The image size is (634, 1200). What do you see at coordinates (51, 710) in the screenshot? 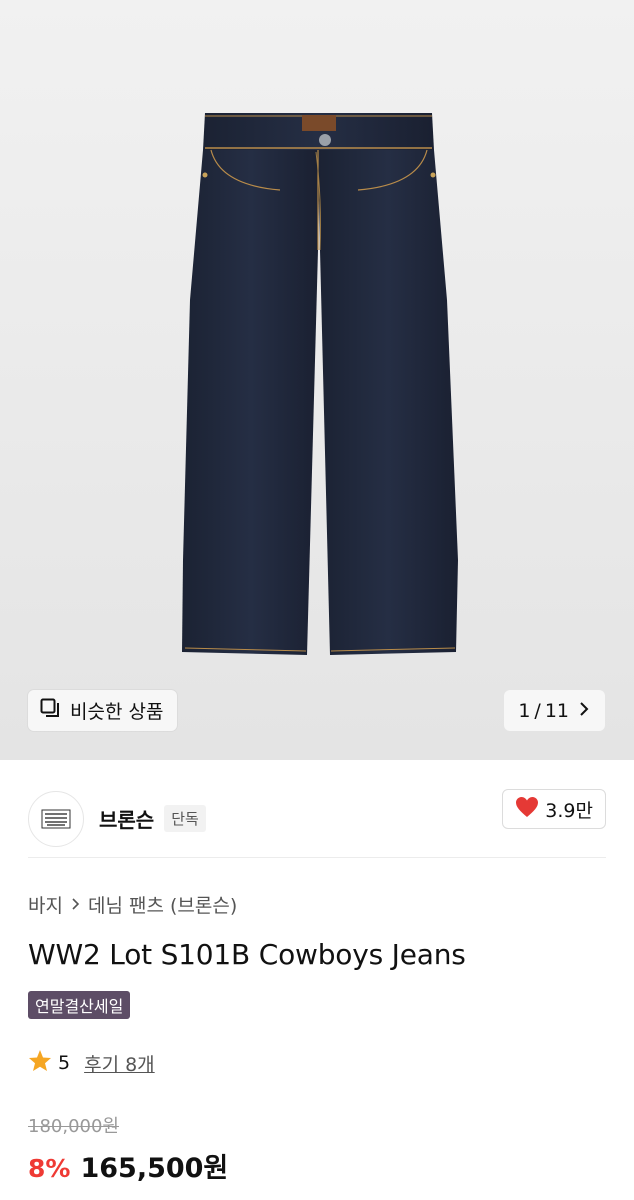
I see `similar-products-icon` at bounding box center [51, 710].